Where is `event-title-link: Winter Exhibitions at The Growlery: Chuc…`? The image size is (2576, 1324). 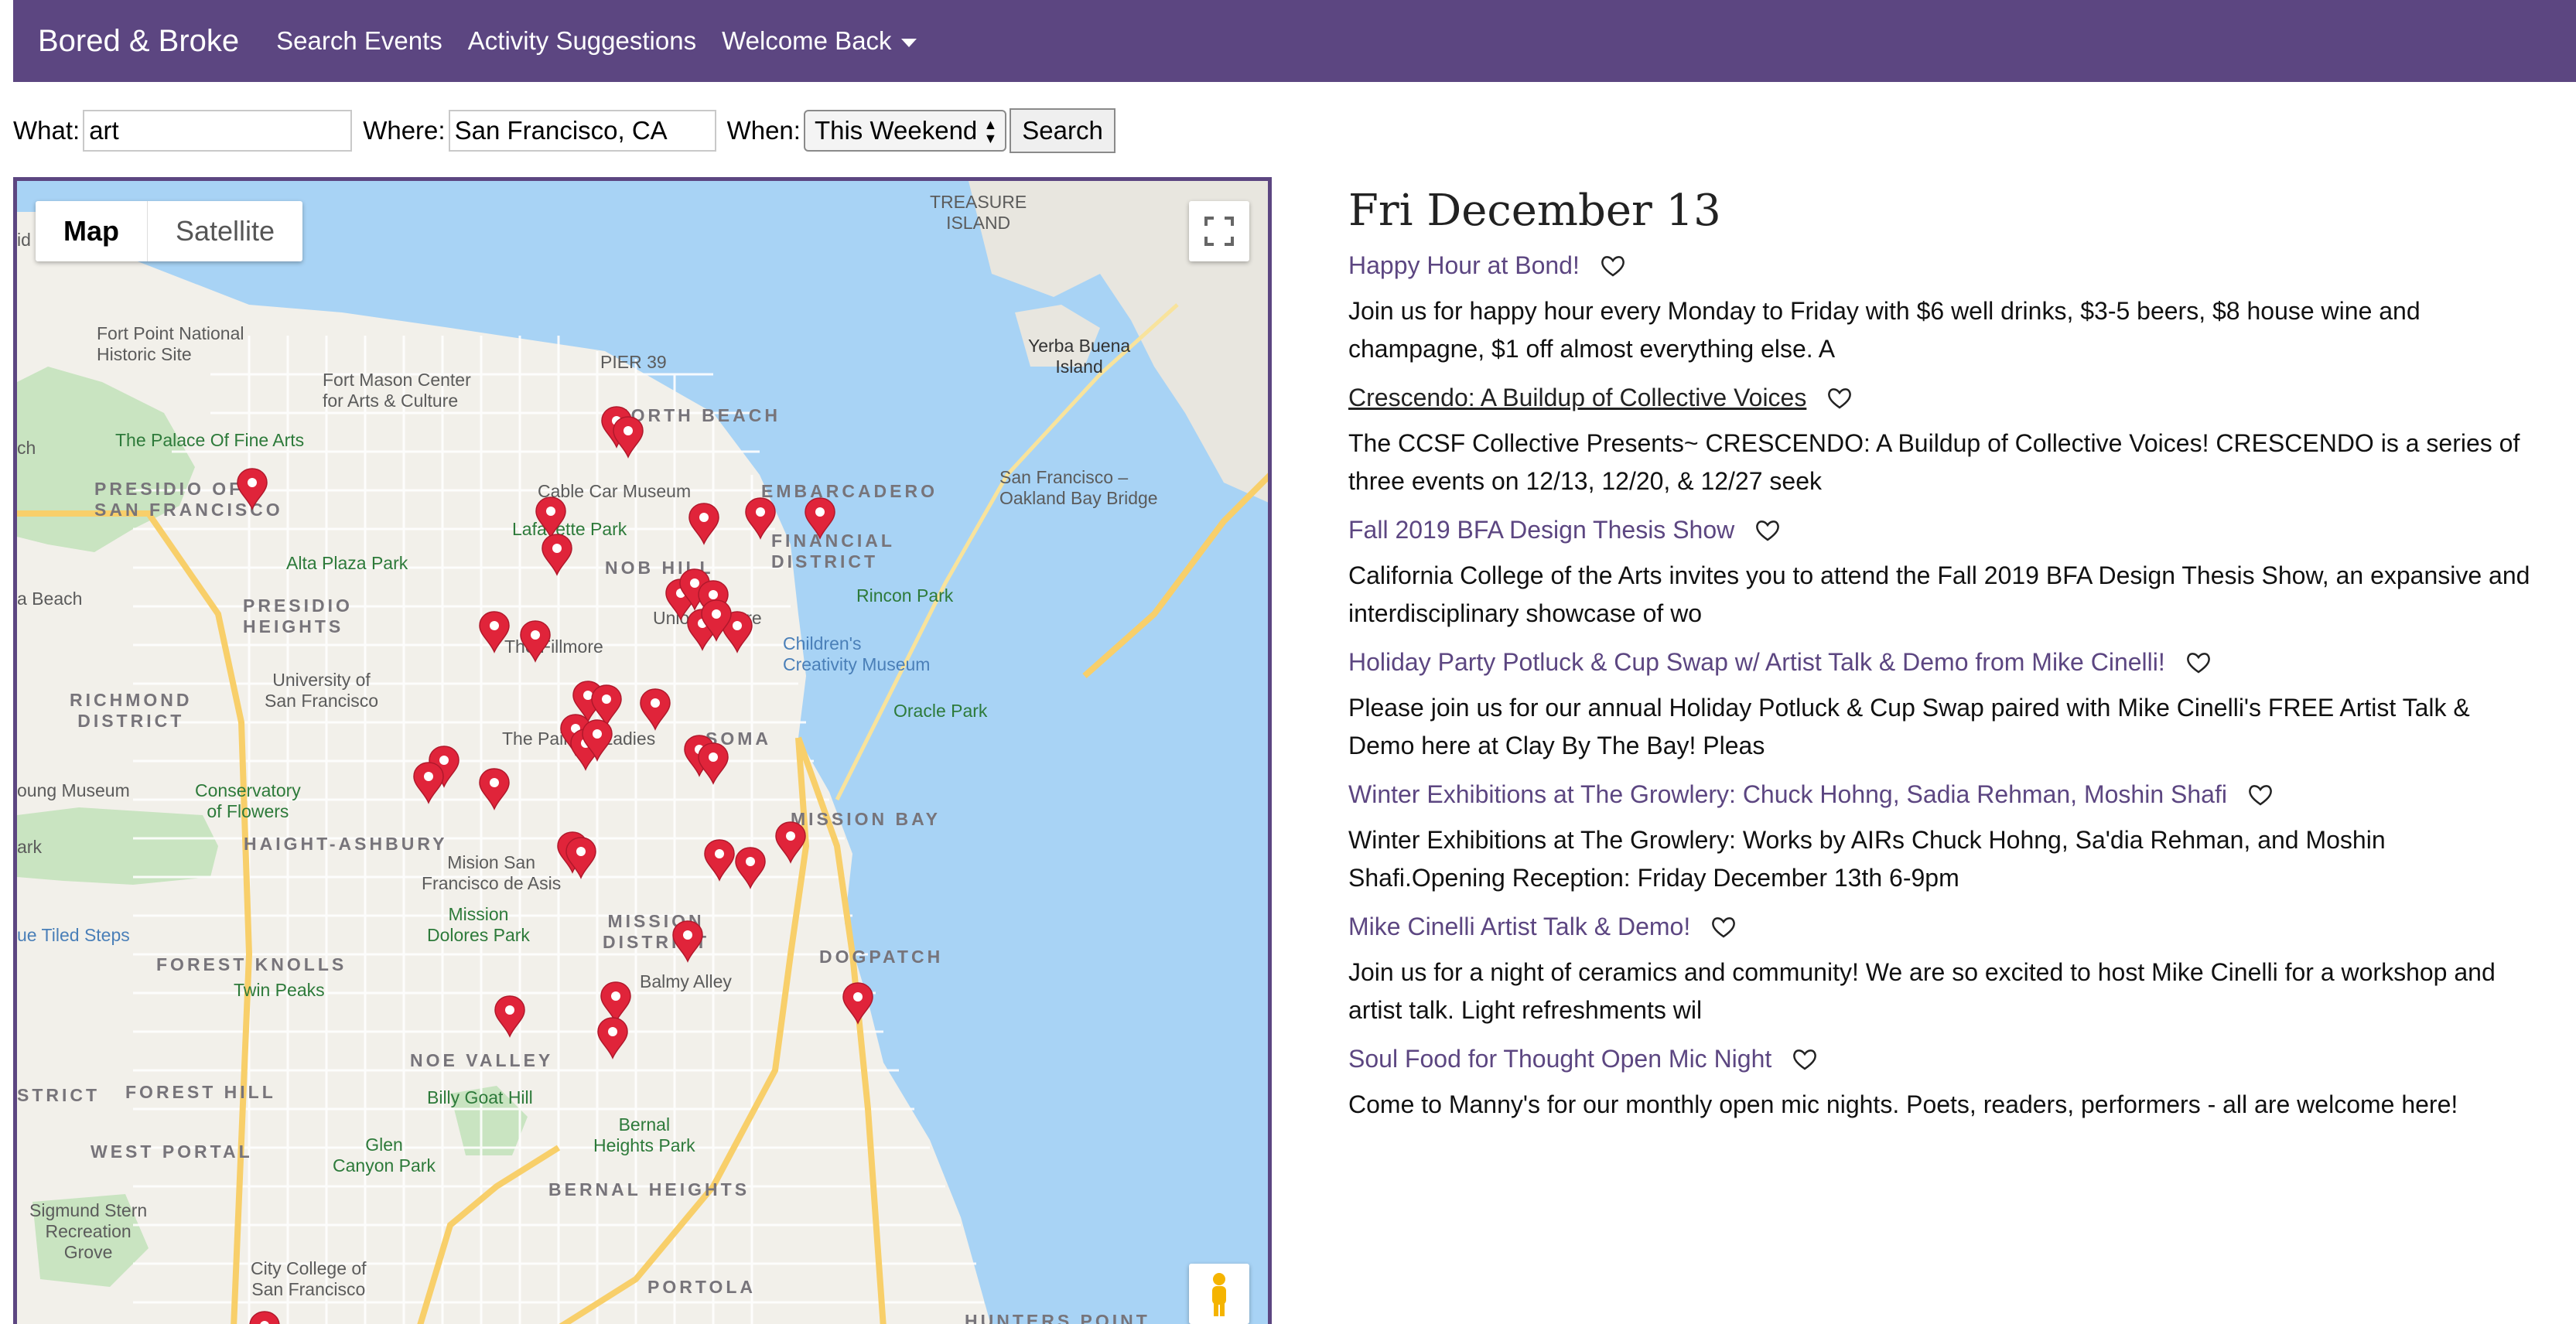
event-title-link: Winter Exhibitions at The Growlery: Chuc… is located at coordinates (1787, 794).